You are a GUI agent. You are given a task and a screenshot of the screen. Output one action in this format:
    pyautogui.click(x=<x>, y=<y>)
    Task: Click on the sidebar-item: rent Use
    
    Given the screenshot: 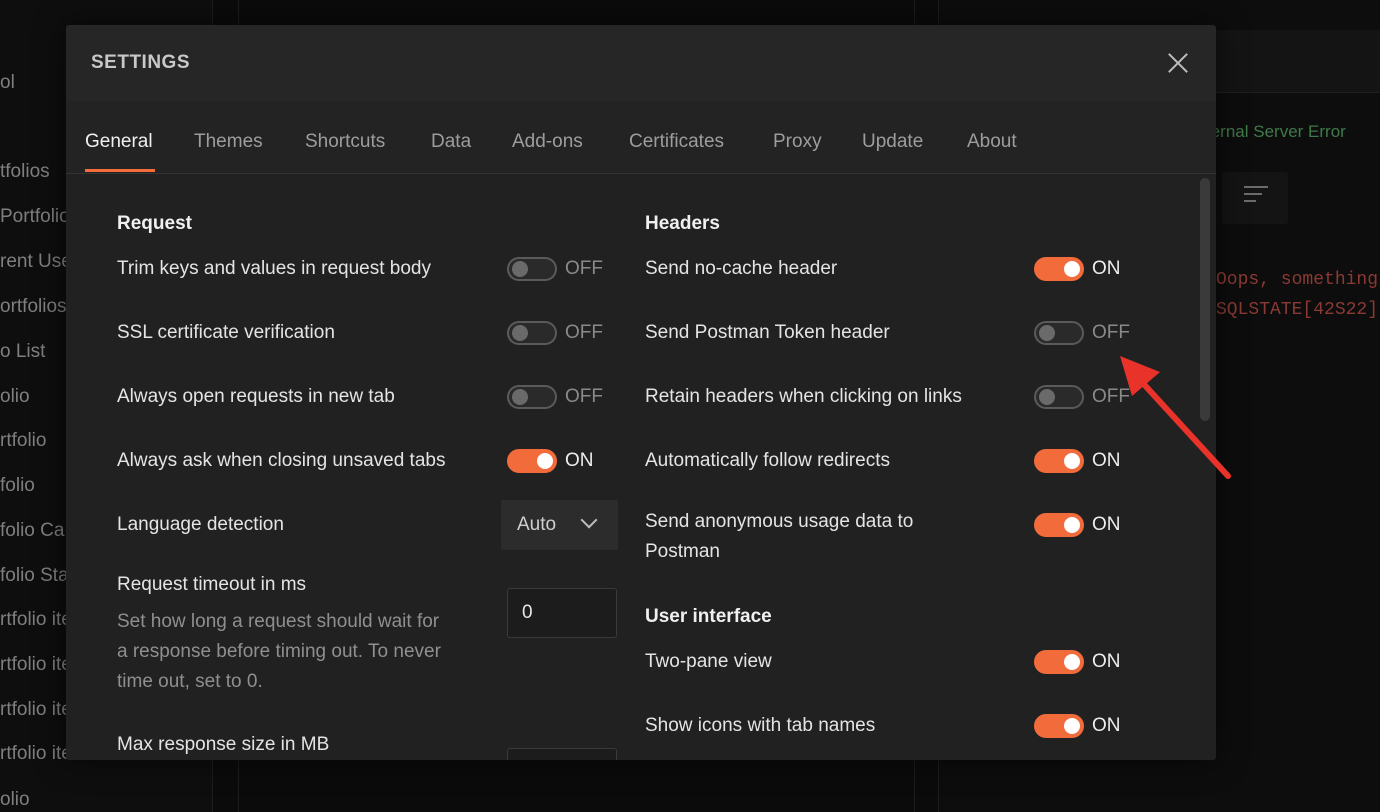 What is the action you would take?
    pyautogui.click(x=36, y=261)
    